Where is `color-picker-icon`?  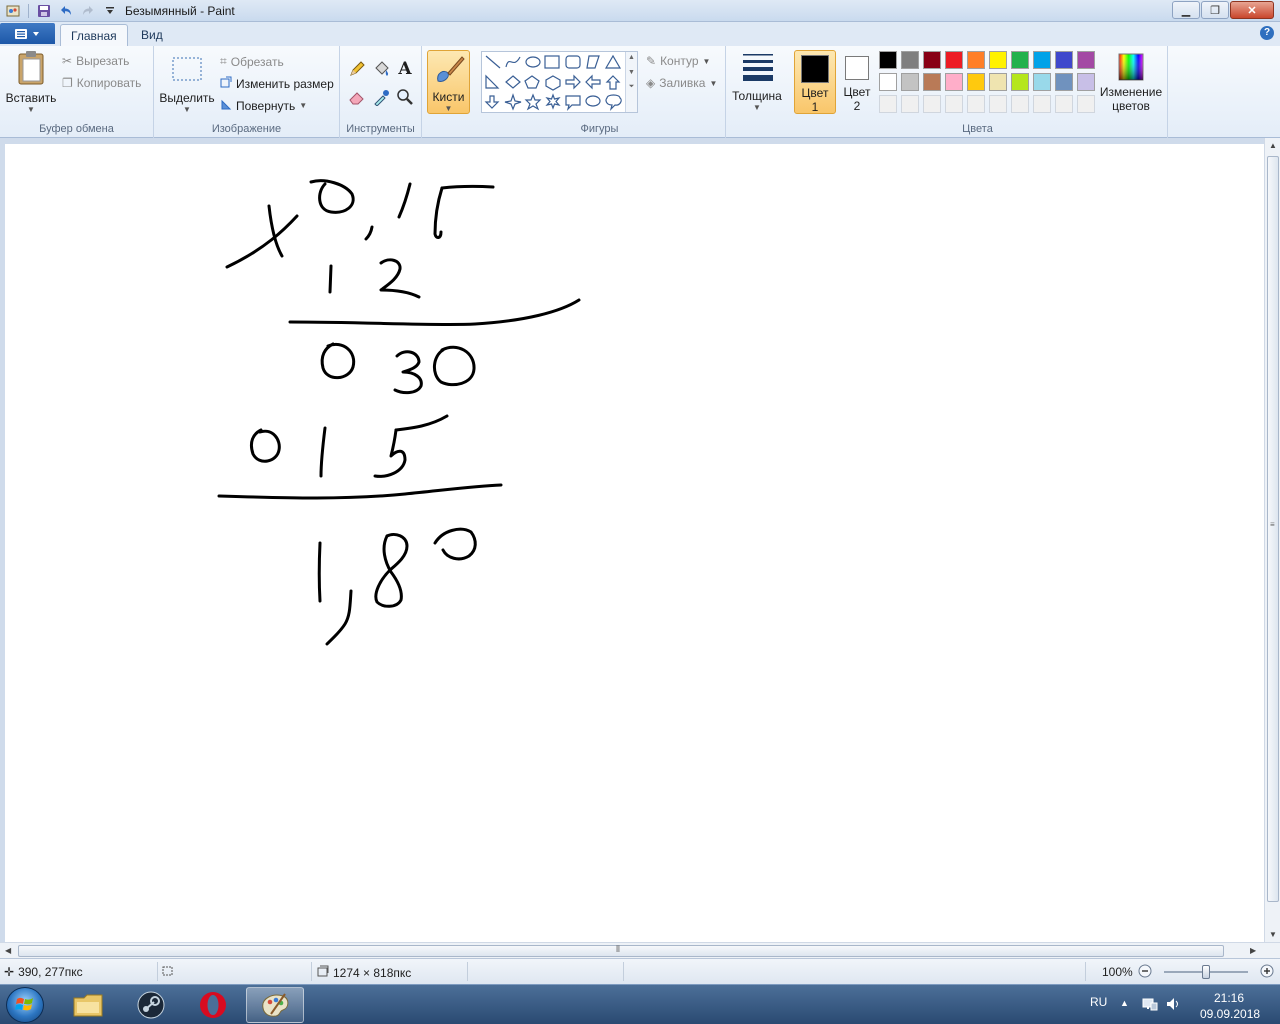 color-picker-icon is located at coordinates (381, 97).